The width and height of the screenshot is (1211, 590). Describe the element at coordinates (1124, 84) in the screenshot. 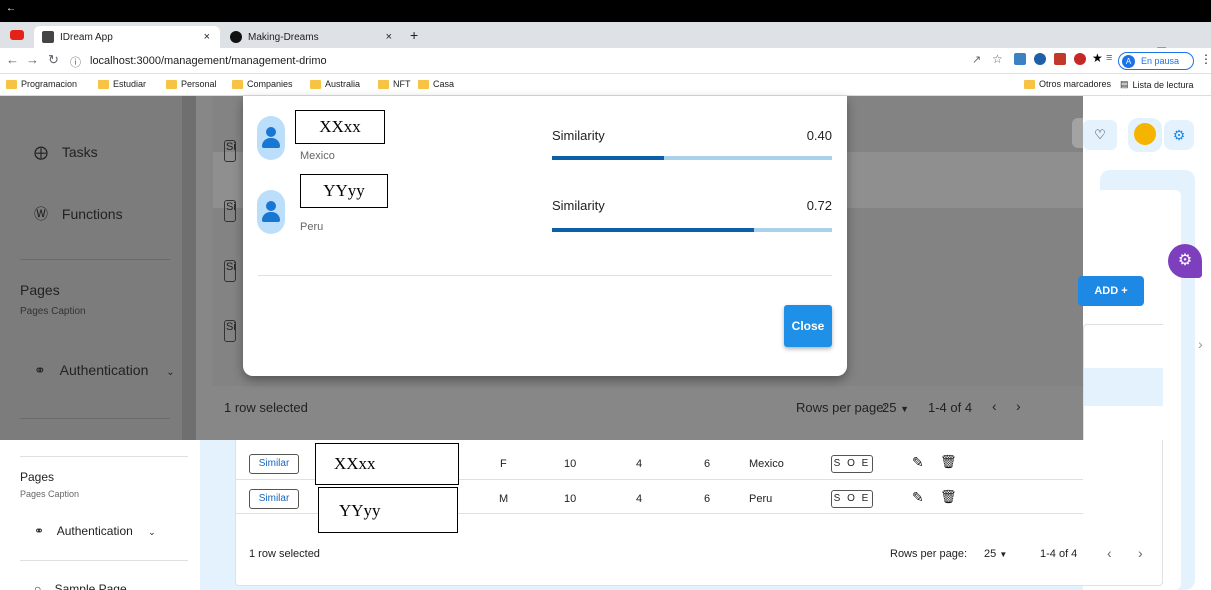

I see `list-icon: ▤` at that location.